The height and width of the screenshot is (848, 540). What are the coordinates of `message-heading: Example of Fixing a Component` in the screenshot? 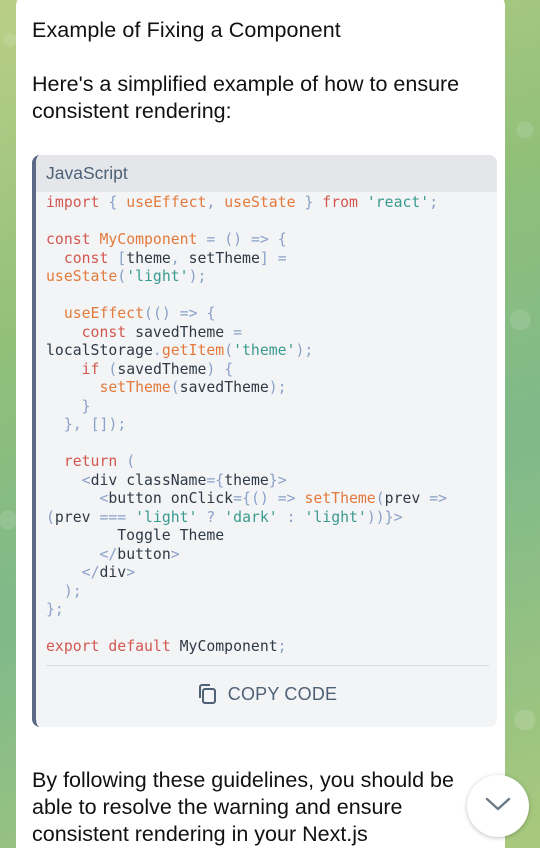 It's located at (186, 30).